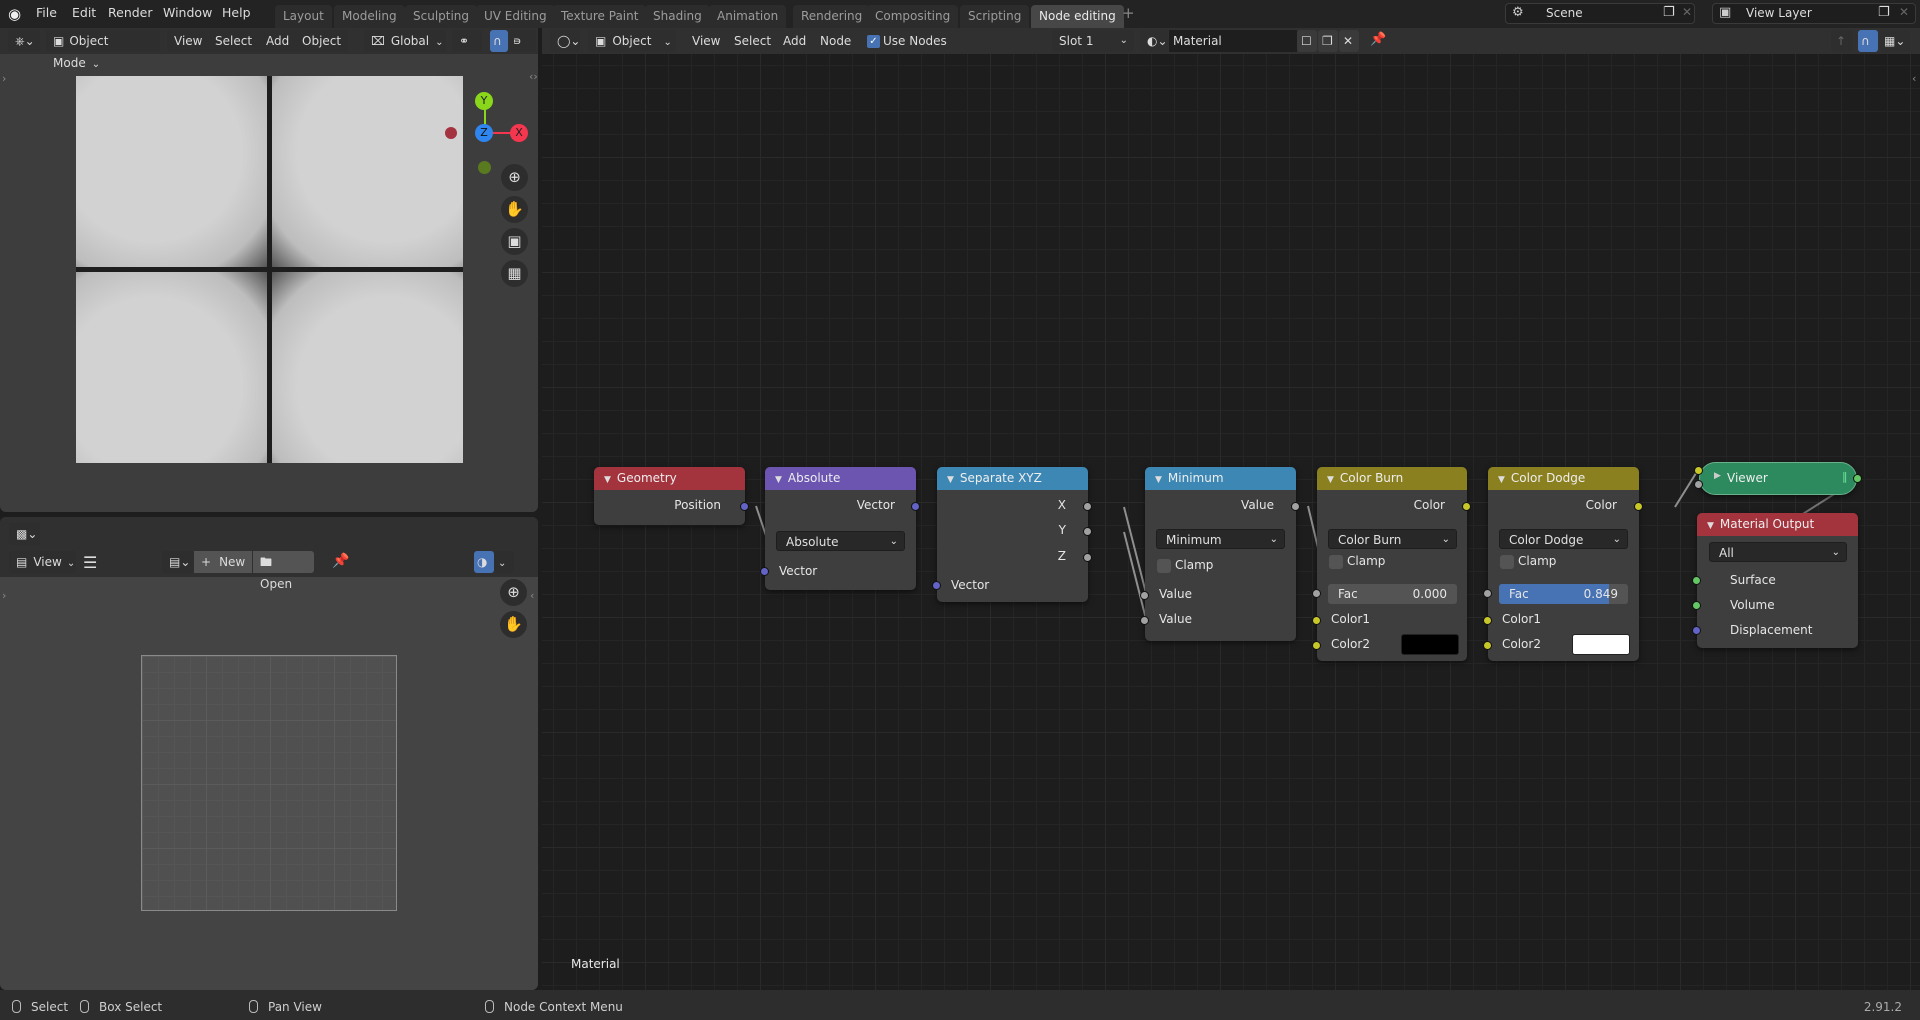  Describe the element at coordinates (1687, 12) in the screenshot. I see `delete-scene-icon: ✕` at that location.